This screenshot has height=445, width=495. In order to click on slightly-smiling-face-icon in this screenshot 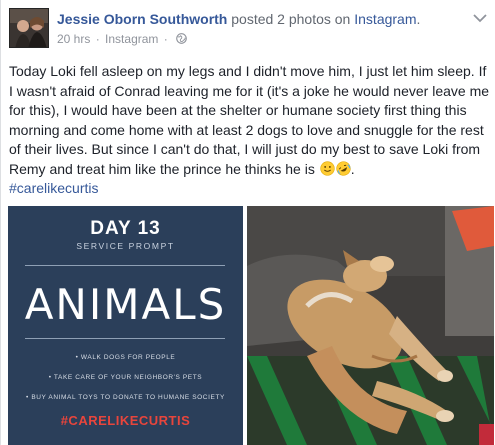, I will do `click(327, 168)`.